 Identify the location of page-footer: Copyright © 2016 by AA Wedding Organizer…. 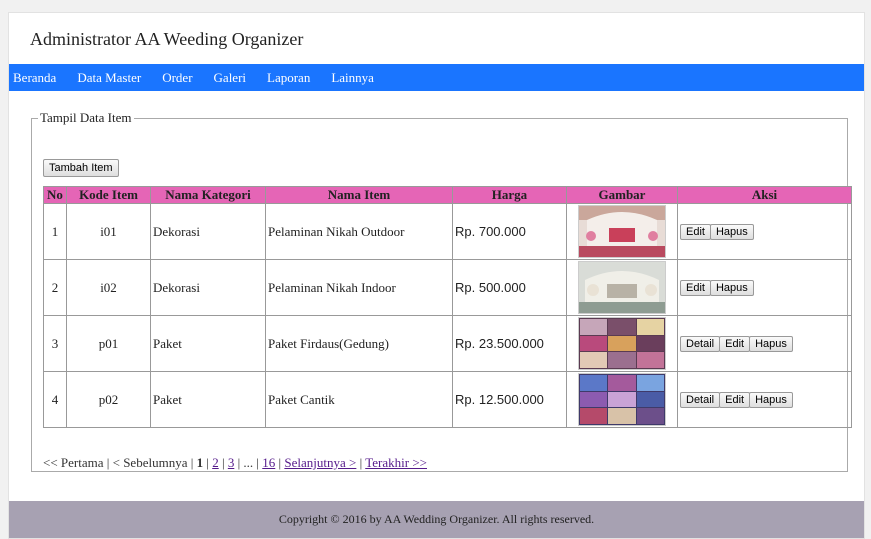
(436, 519).